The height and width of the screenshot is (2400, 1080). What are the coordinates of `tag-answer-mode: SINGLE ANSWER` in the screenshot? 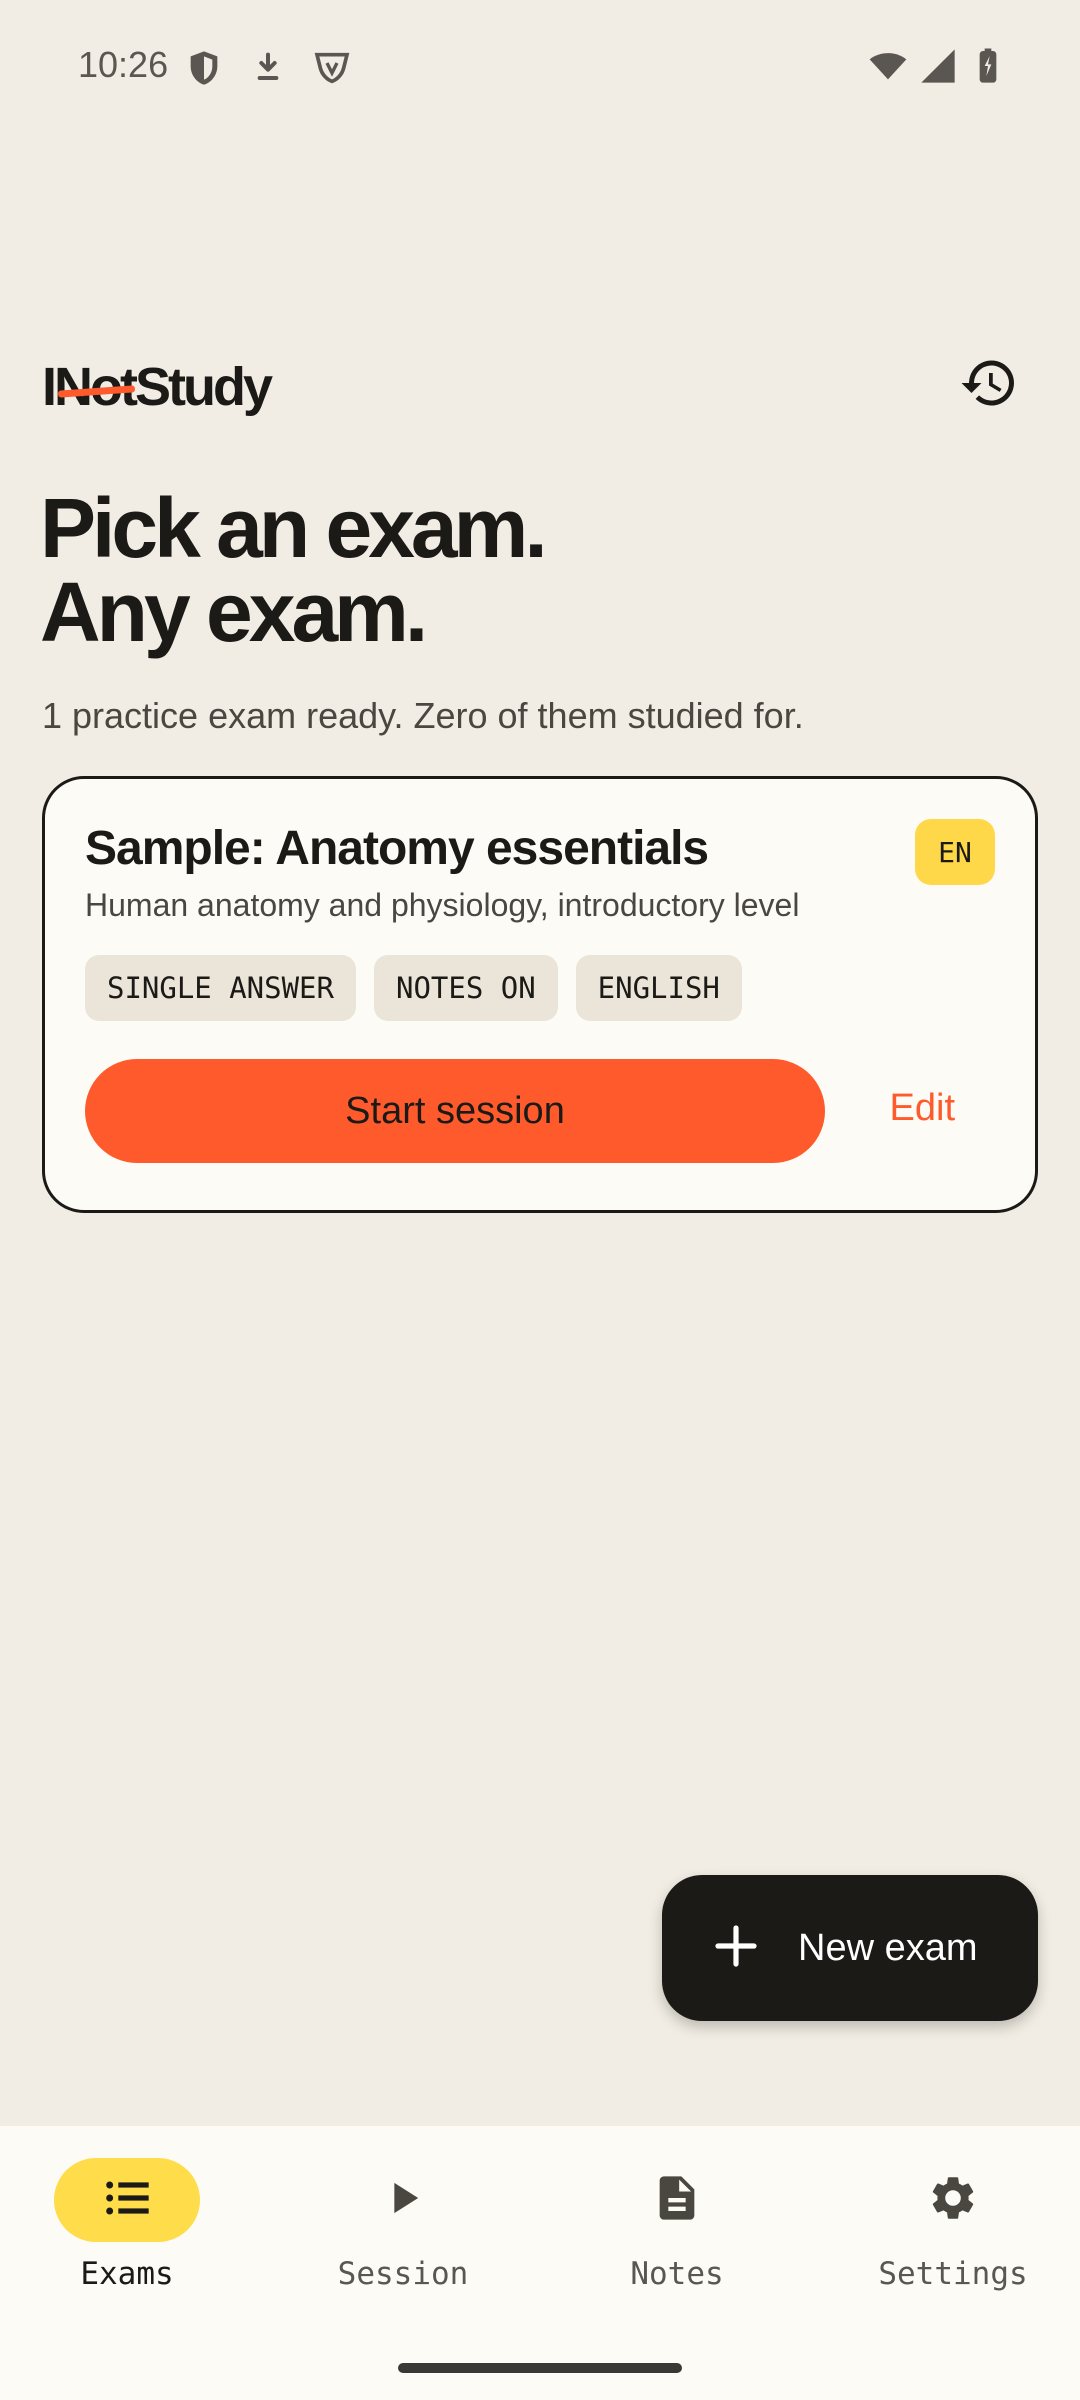 It's located at (220, 988).